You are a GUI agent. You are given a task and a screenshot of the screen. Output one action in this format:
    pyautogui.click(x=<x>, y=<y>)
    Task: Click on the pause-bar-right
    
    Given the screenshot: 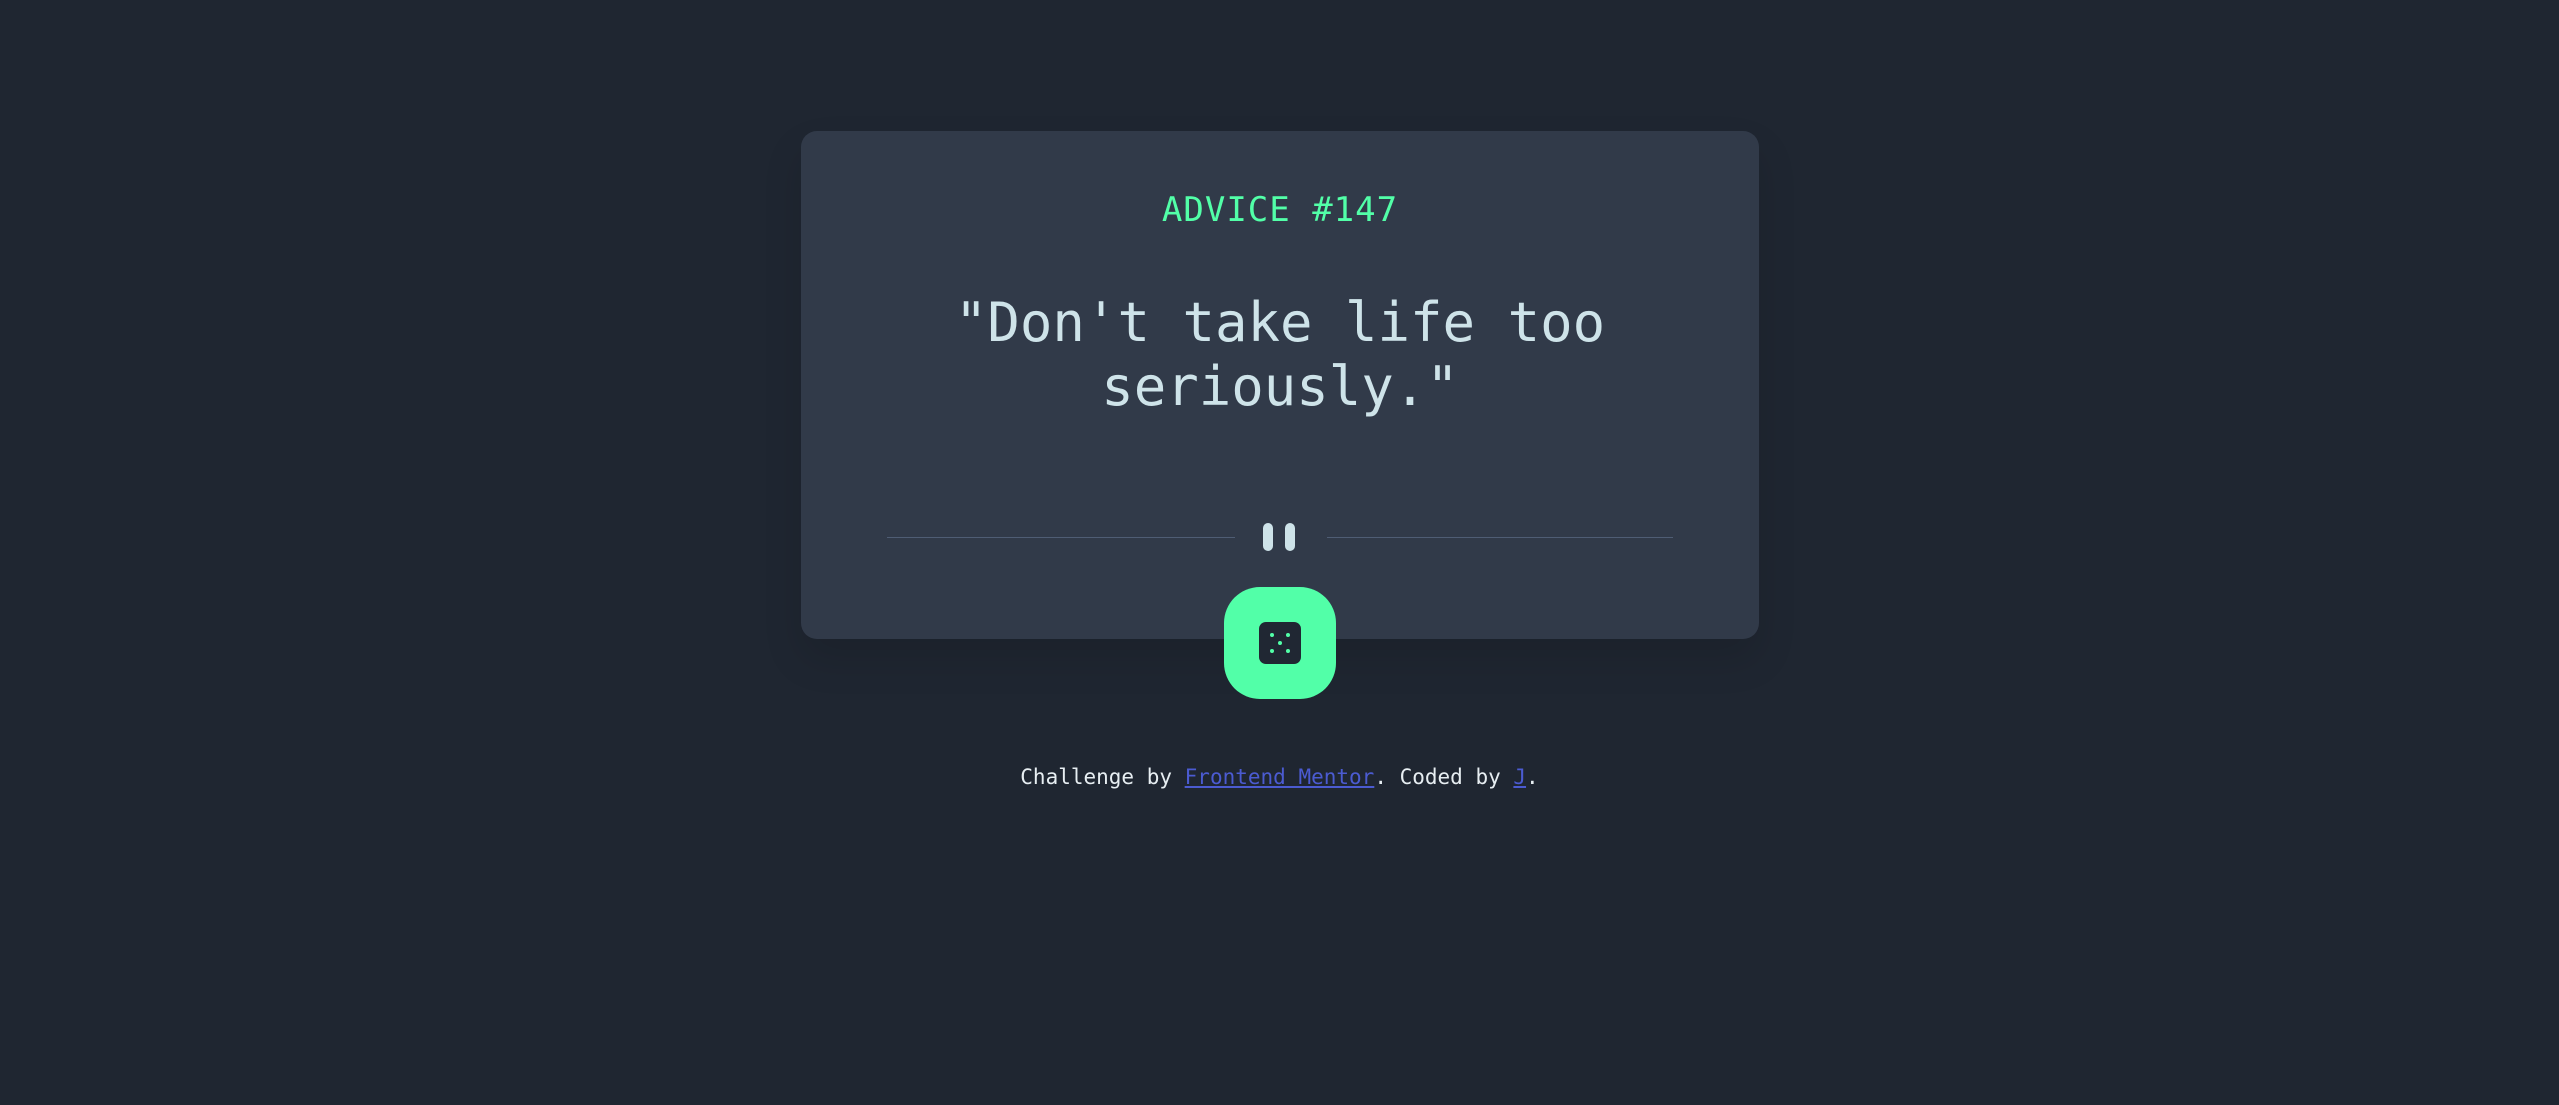 What is the action you would take?
    pyautogui.click(x=1290, y=537)
    